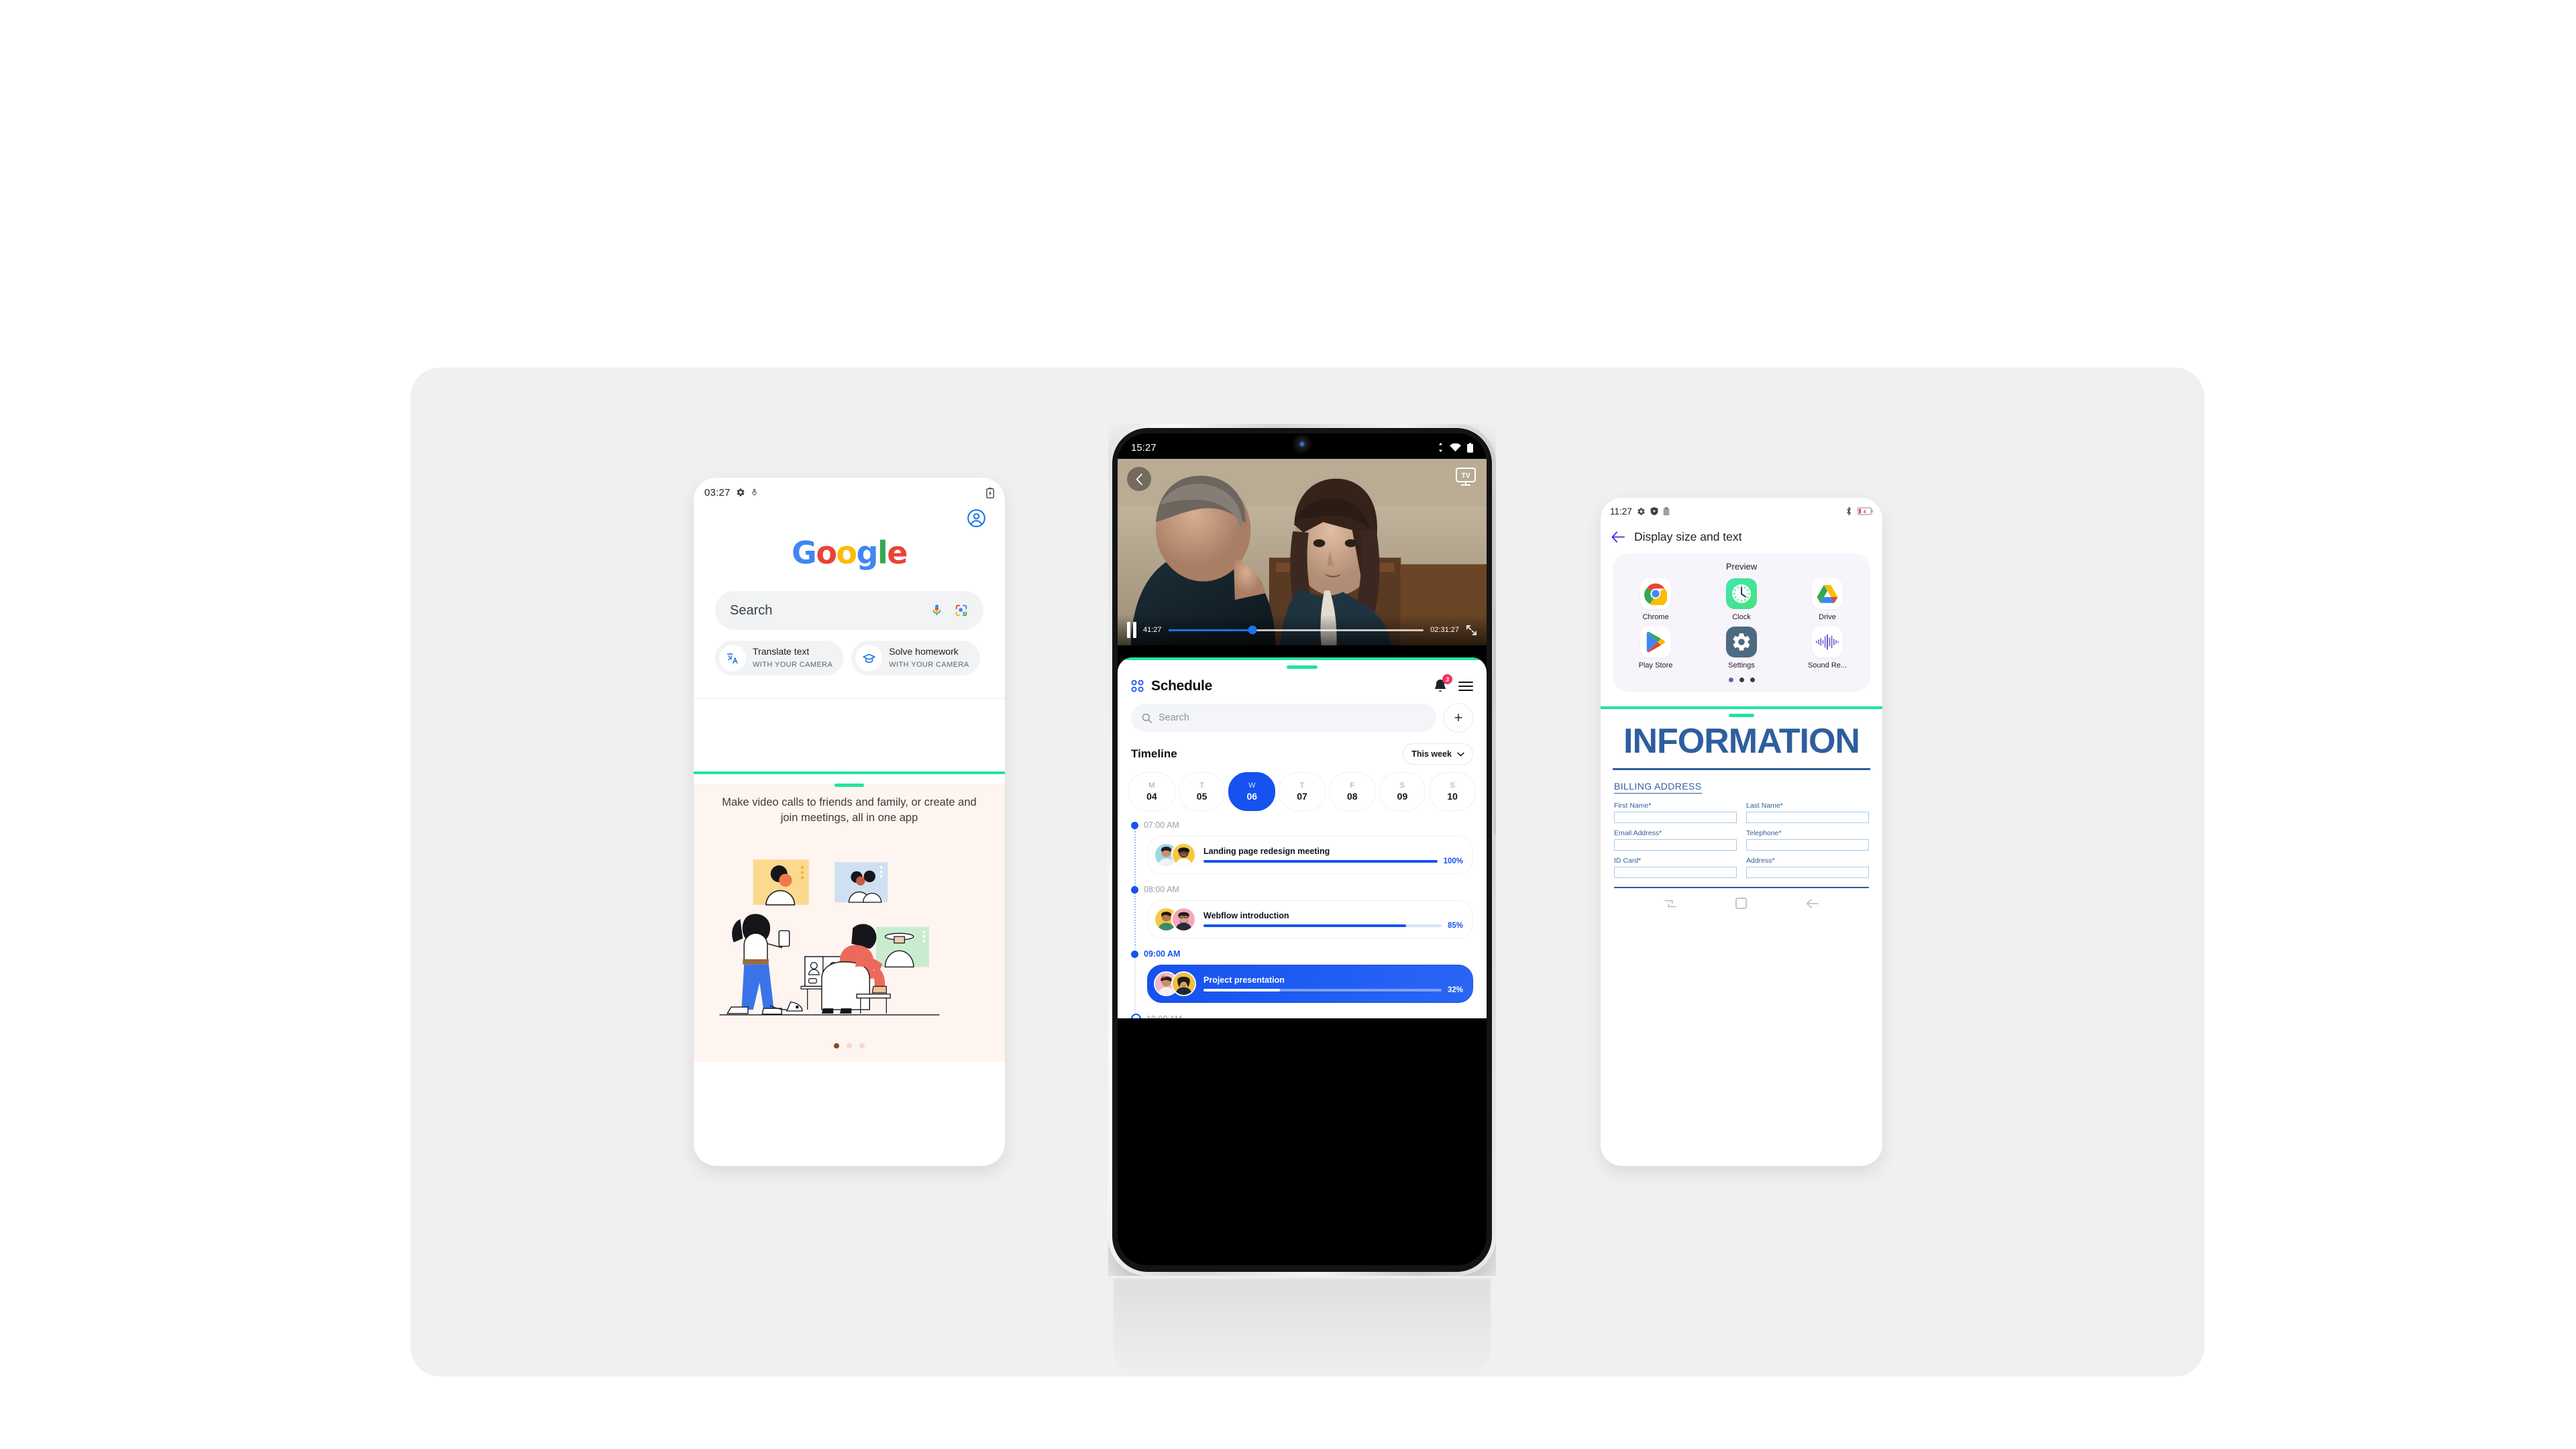 The height and width of the screenshot is (1449, 2576). What do you see at coordinates (882, 553) in the screenshot?
I see `logo-letter: l` at bounding box center [882, 553].